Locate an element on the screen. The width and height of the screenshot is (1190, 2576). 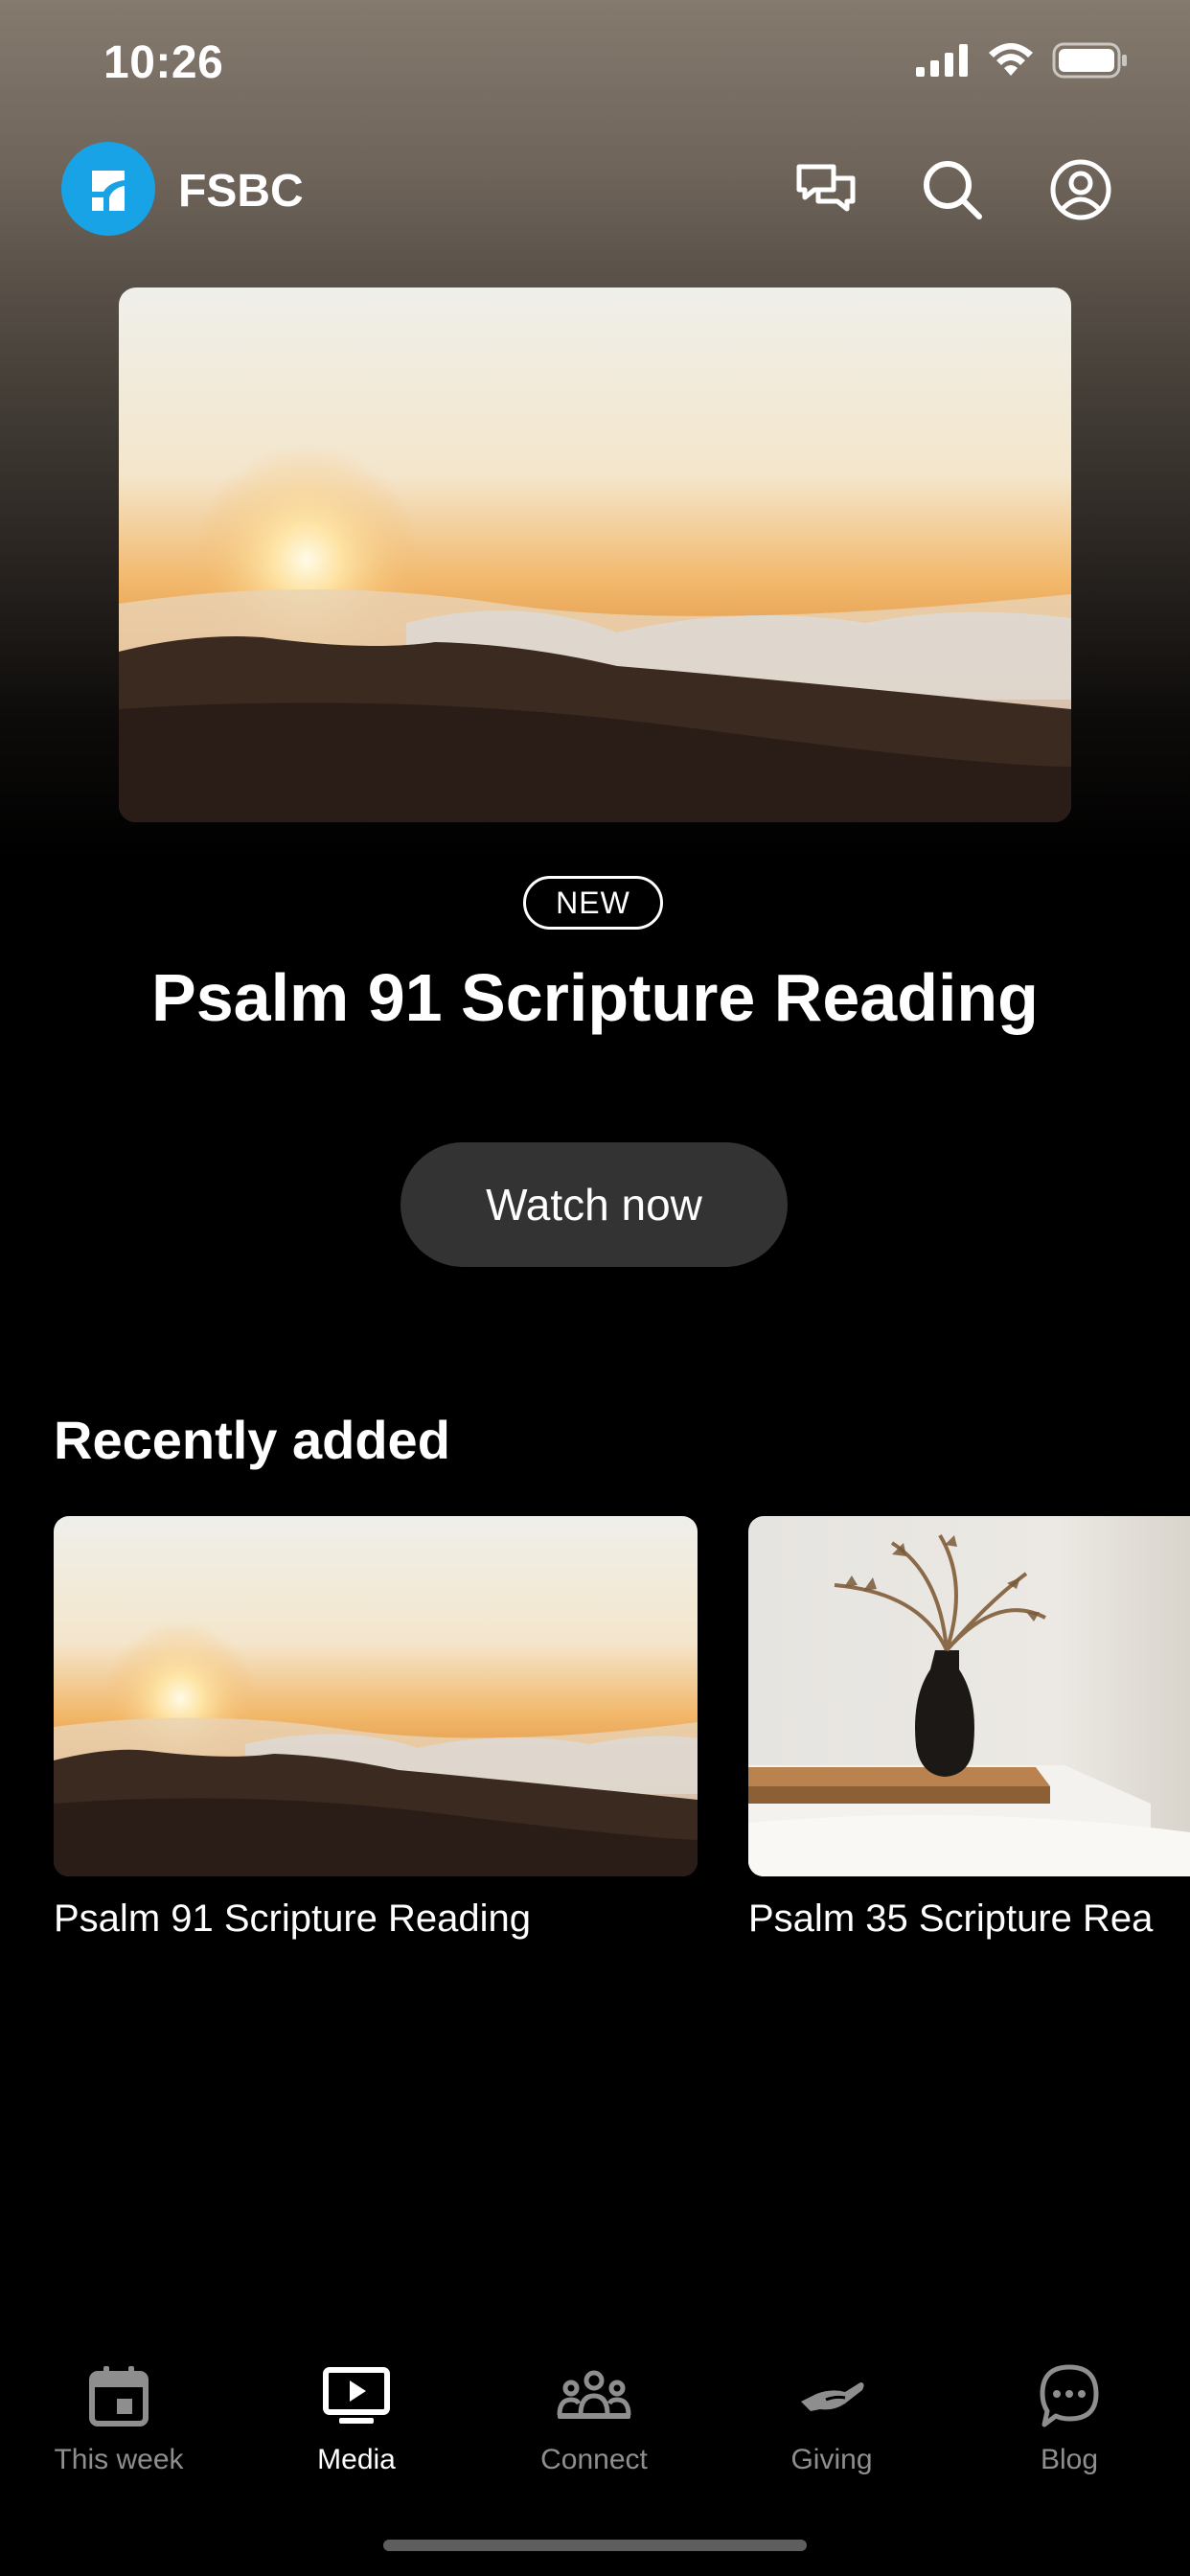
calendar-icon is located at coordinates (119, 2396).